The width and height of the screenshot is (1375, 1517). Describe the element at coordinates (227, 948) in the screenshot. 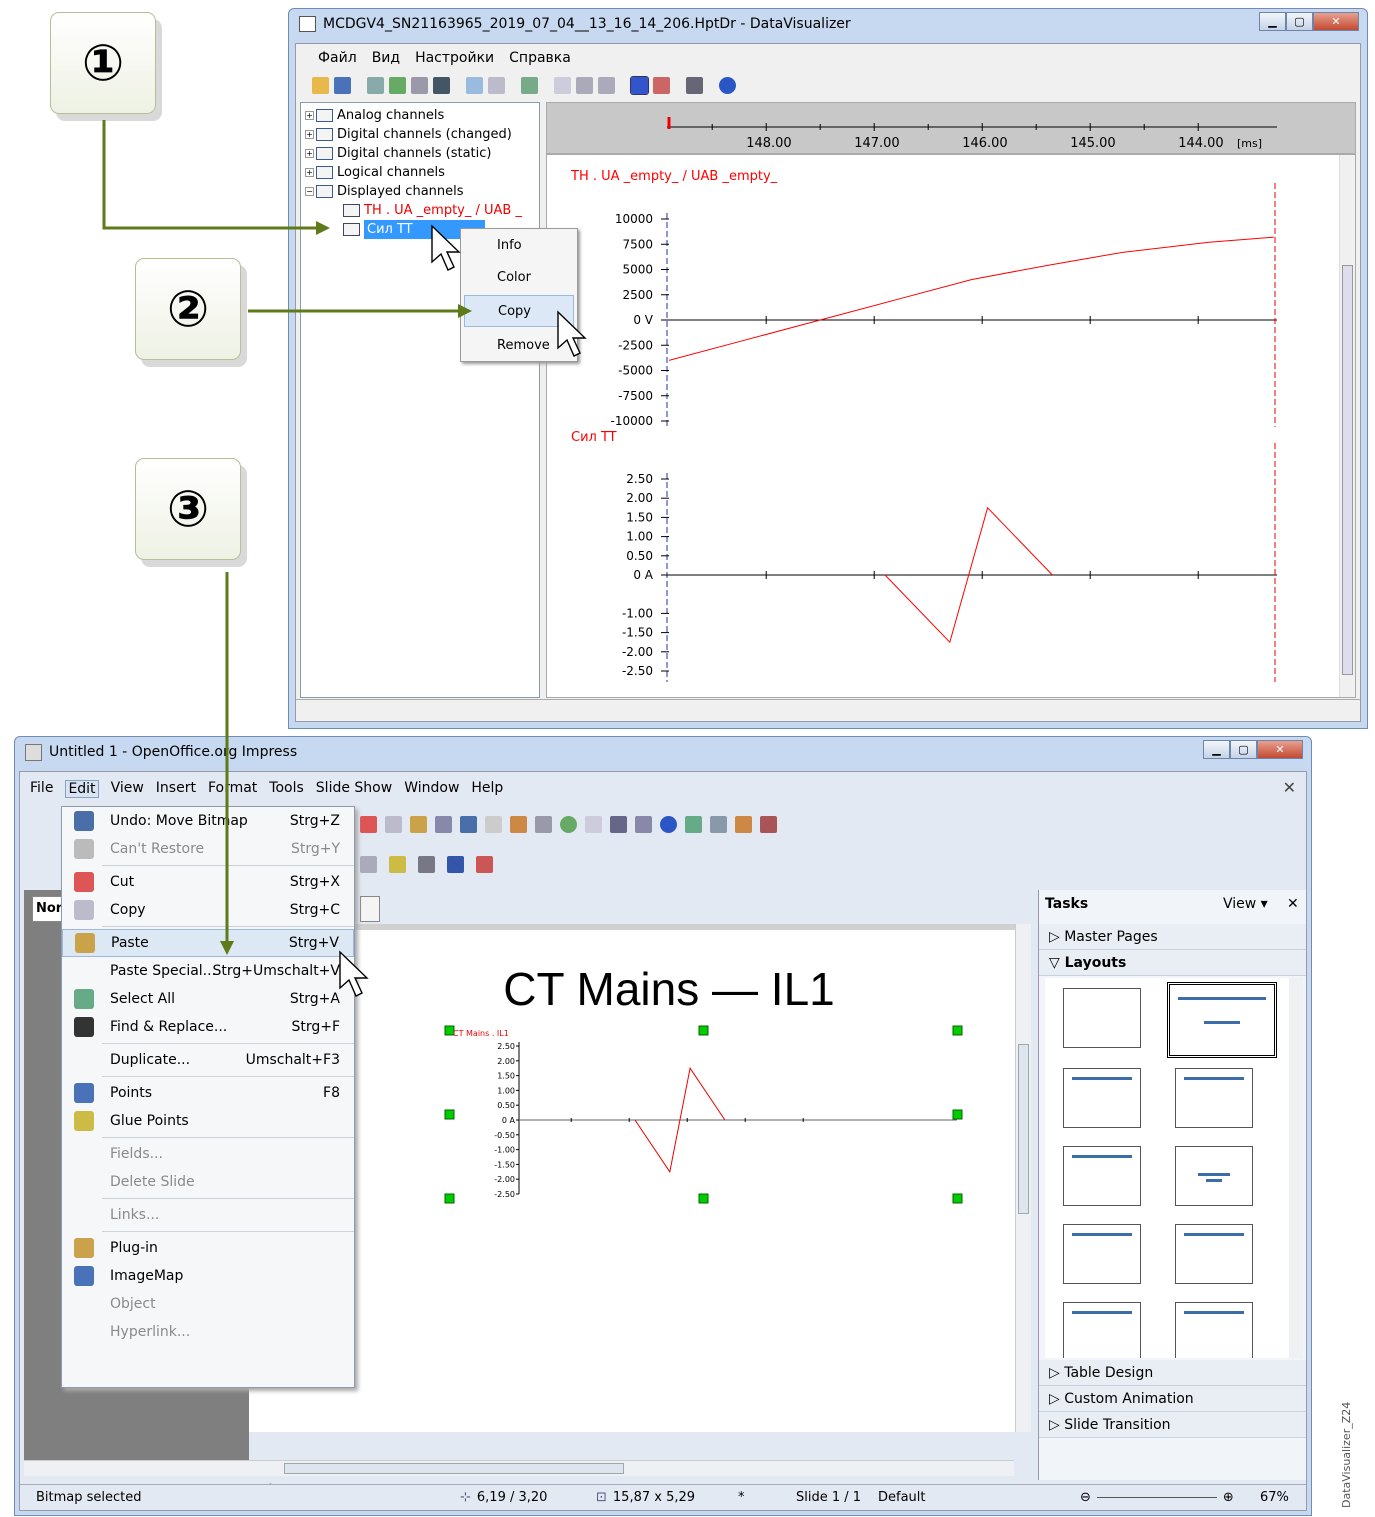

I see `arrow-step-3-head` at that location.